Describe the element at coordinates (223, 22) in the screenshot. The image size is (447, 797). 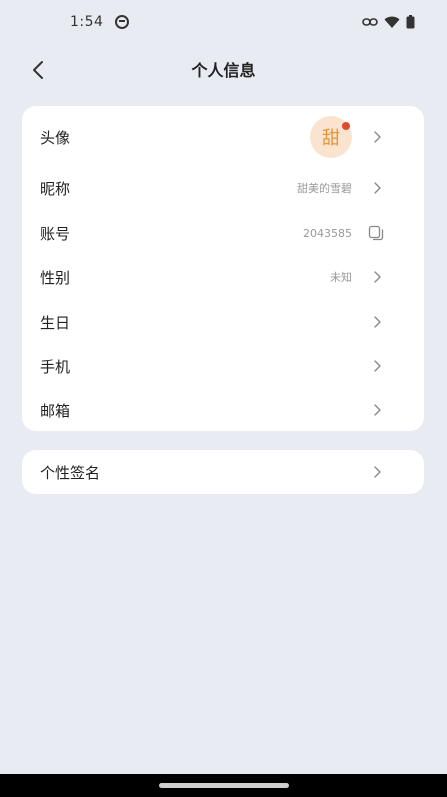
I see `status-bar: 1:54` at that location.